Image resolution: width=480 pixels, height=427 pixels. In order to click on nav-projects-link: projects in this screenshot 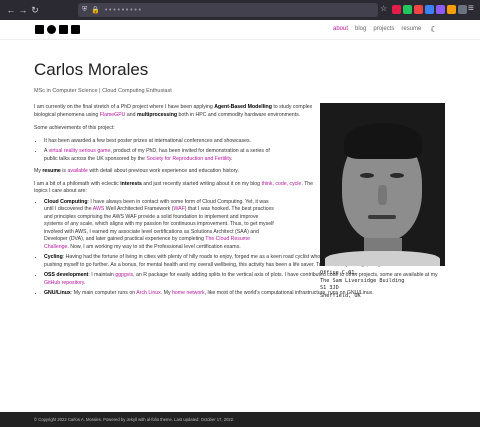, I will do `click(383, 30)`.